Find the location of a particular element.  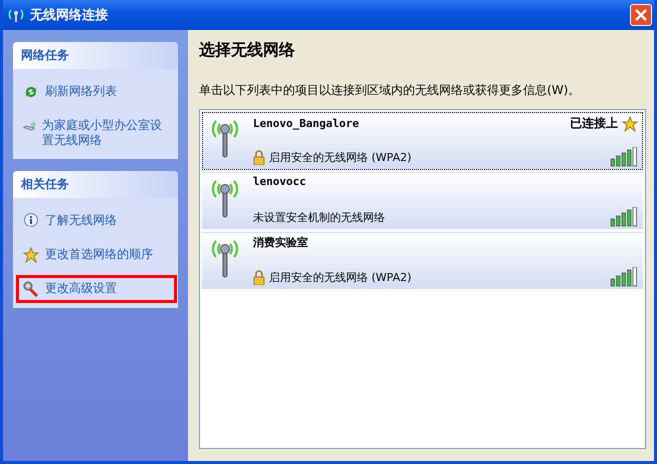

network-row: 消费实验室 启用安全的无线网络 (WPA2) is located at coordinates (422, 261).